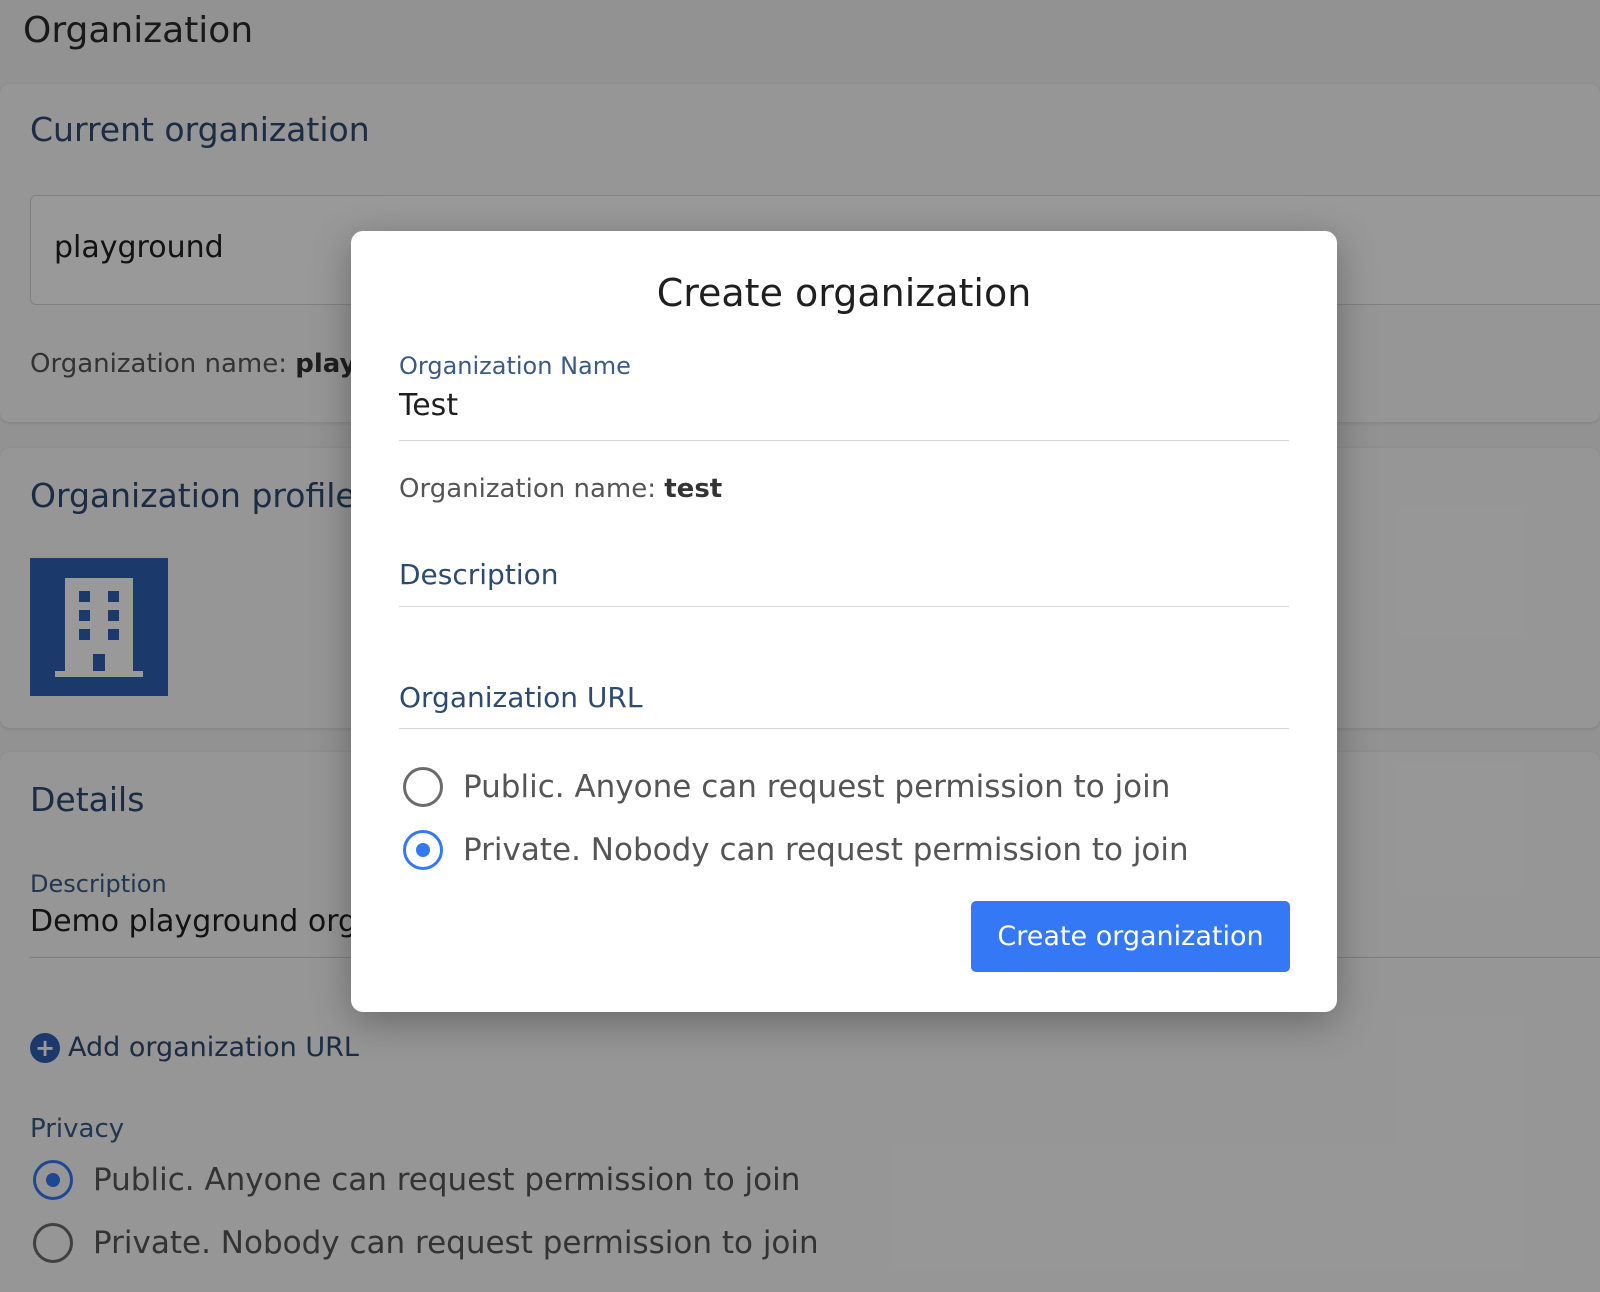  Describe the element at coordinates (515, 366) in the screenshot. I see `organization-name-label: Organization Name` at that location.